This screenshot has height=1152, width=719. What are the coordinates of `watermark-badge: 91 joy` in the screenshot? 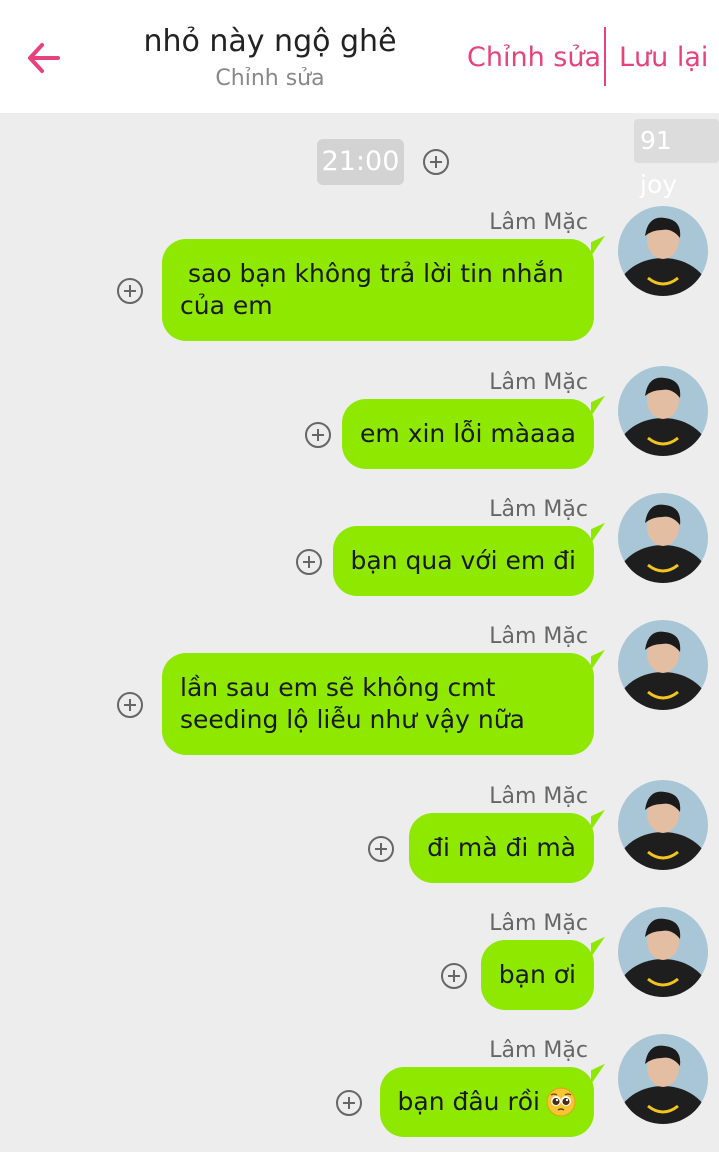 It's located at (676, 159).